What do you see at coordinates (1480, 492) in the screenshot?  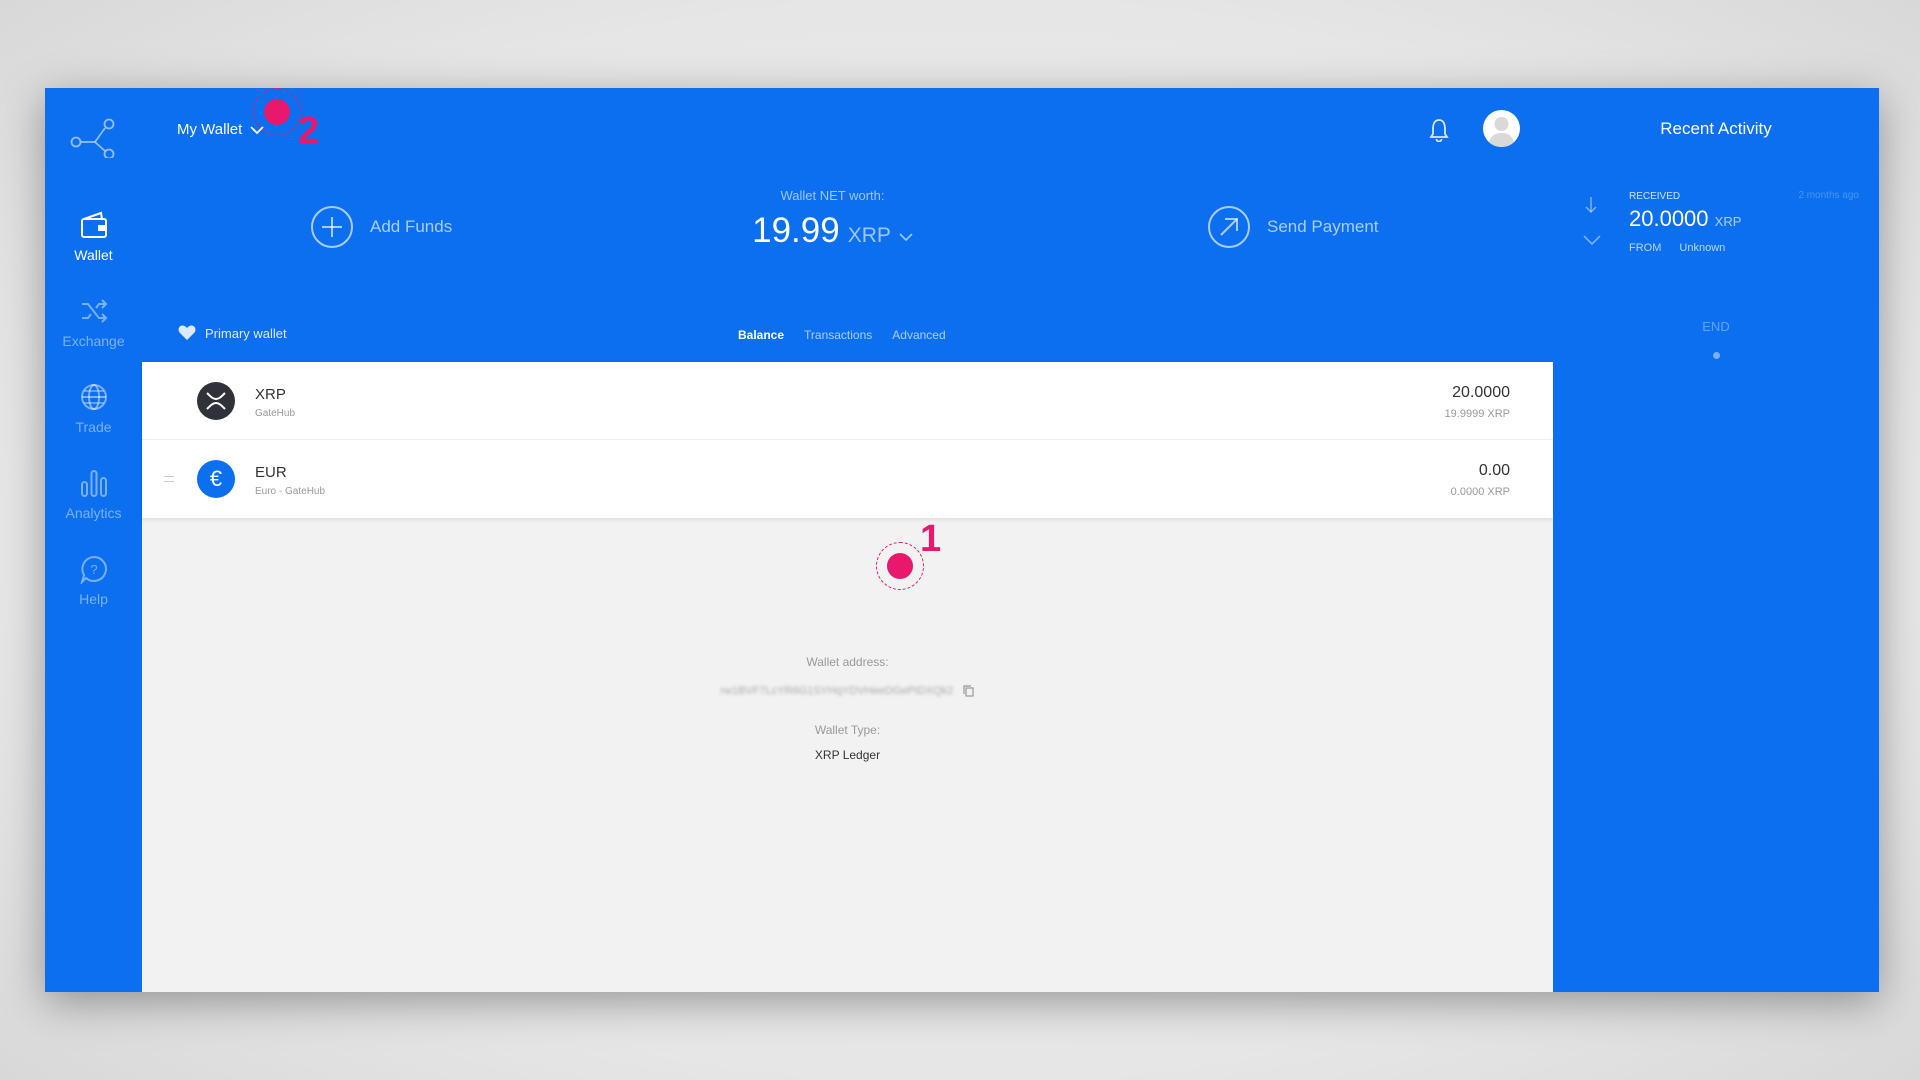 I see `asset-balance-xrp: 0.0000 XRP` at bounding box center [1480, 492].